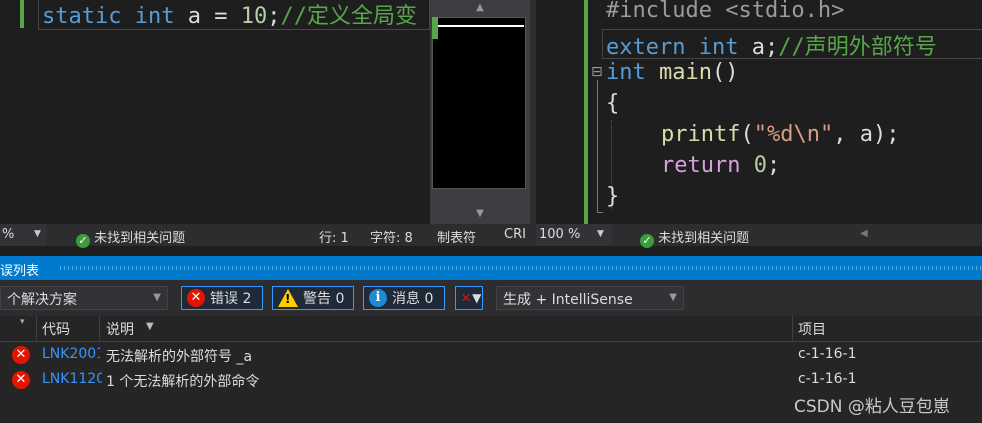 The width and height of the screenshot is (982, 423). What do you see at coordinates (120, 329) in the screenshot?
I see `column-description: 说明` at bounding box center [120, 329].